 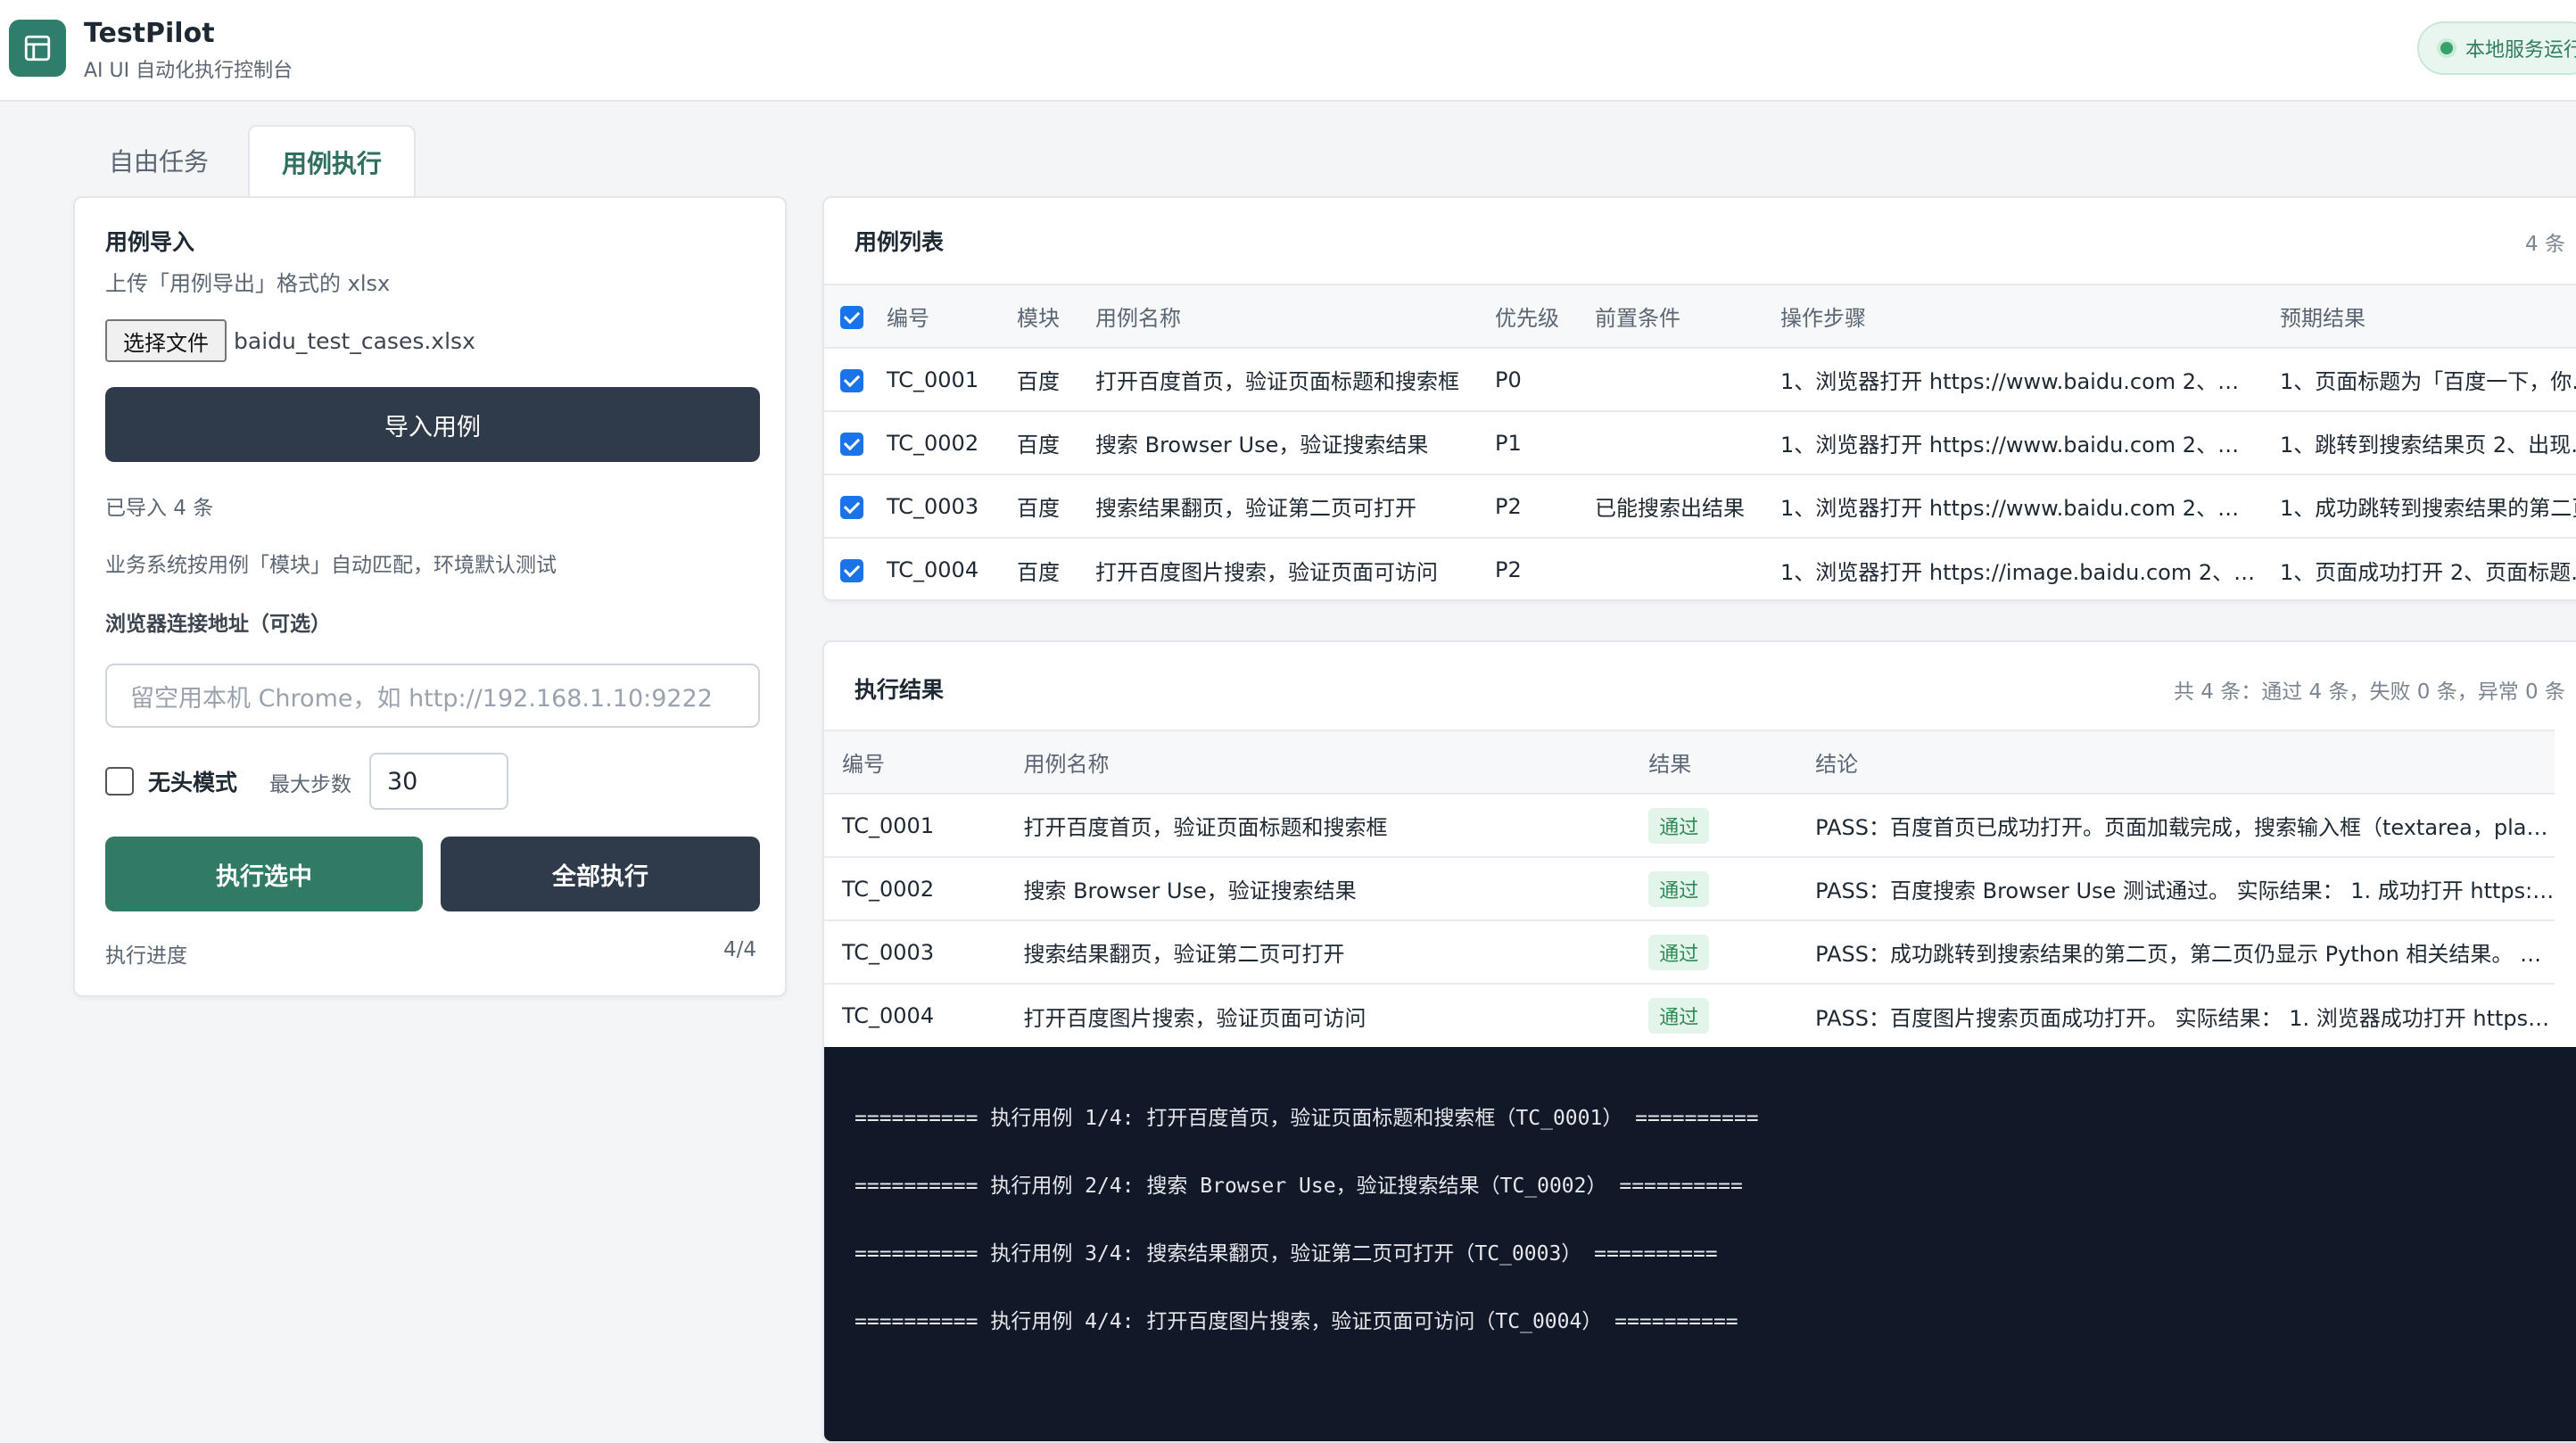 I want to click on progress-label: 执行进度, so click(x=146, y=956).